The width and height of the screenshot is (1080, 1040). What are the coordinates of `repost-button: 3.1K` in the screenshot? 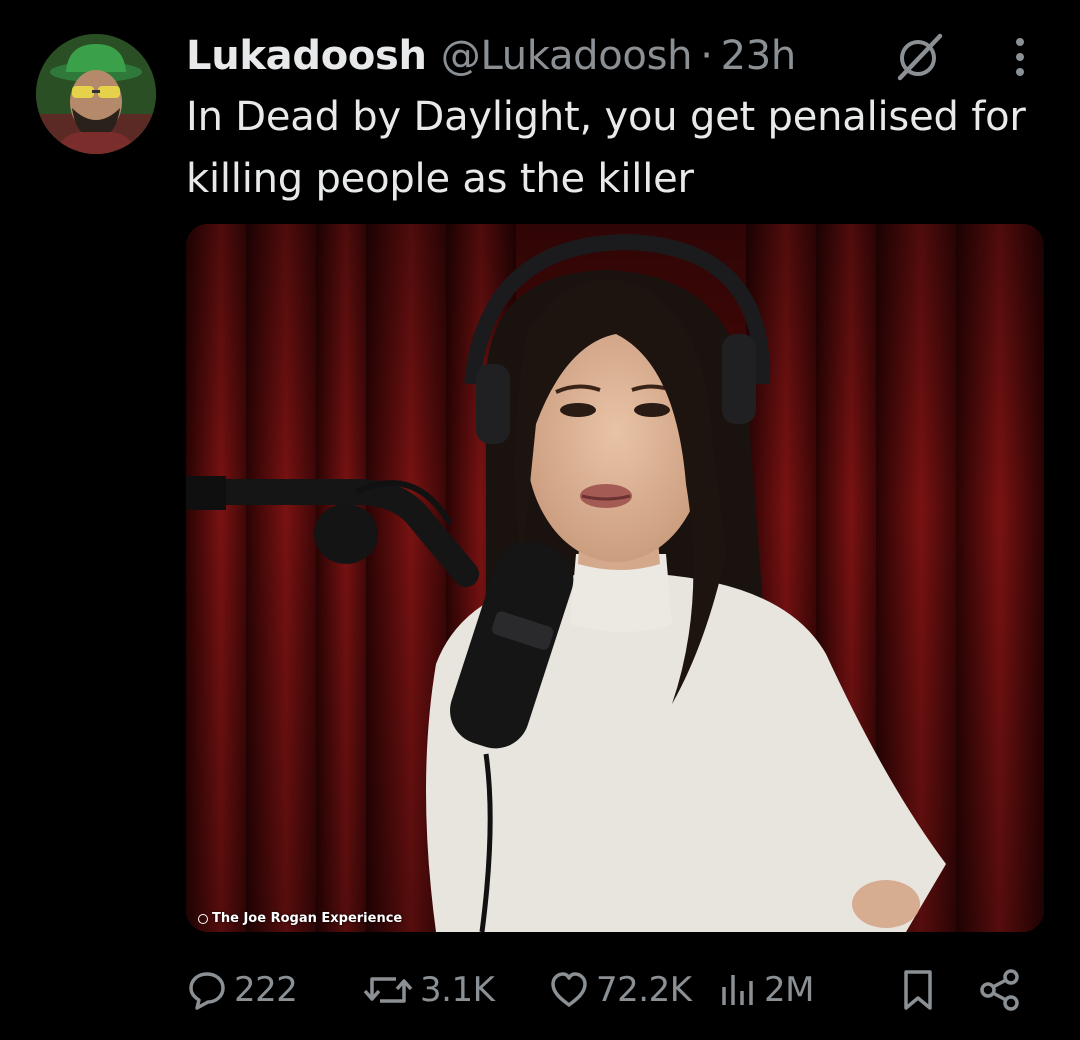 It's located at (428, 990).